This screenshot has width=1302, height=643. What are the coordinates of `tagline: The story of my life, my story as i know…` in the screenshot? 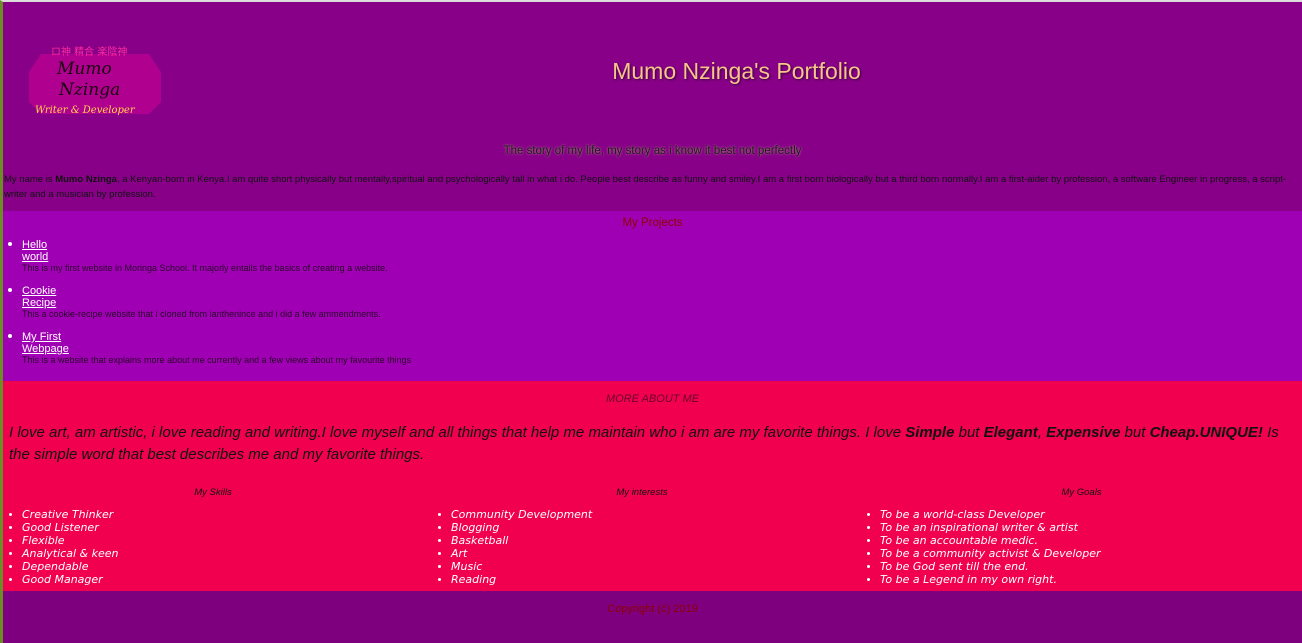 It's located at (652, 151).